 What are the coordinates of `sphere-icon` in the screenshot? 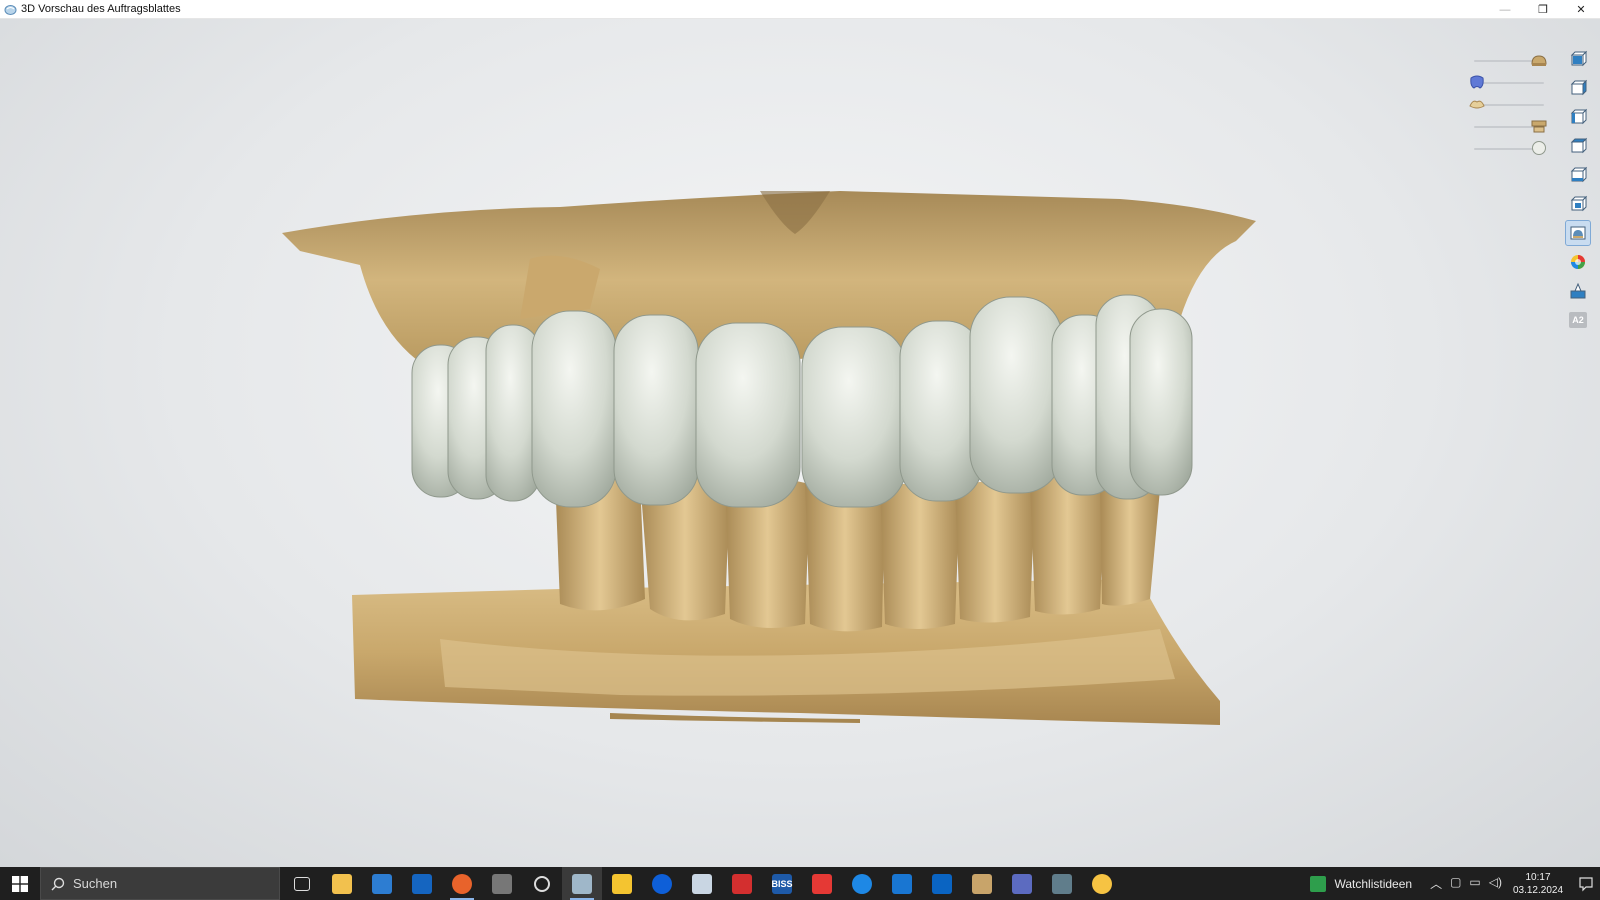 It's located at (1539, 148).